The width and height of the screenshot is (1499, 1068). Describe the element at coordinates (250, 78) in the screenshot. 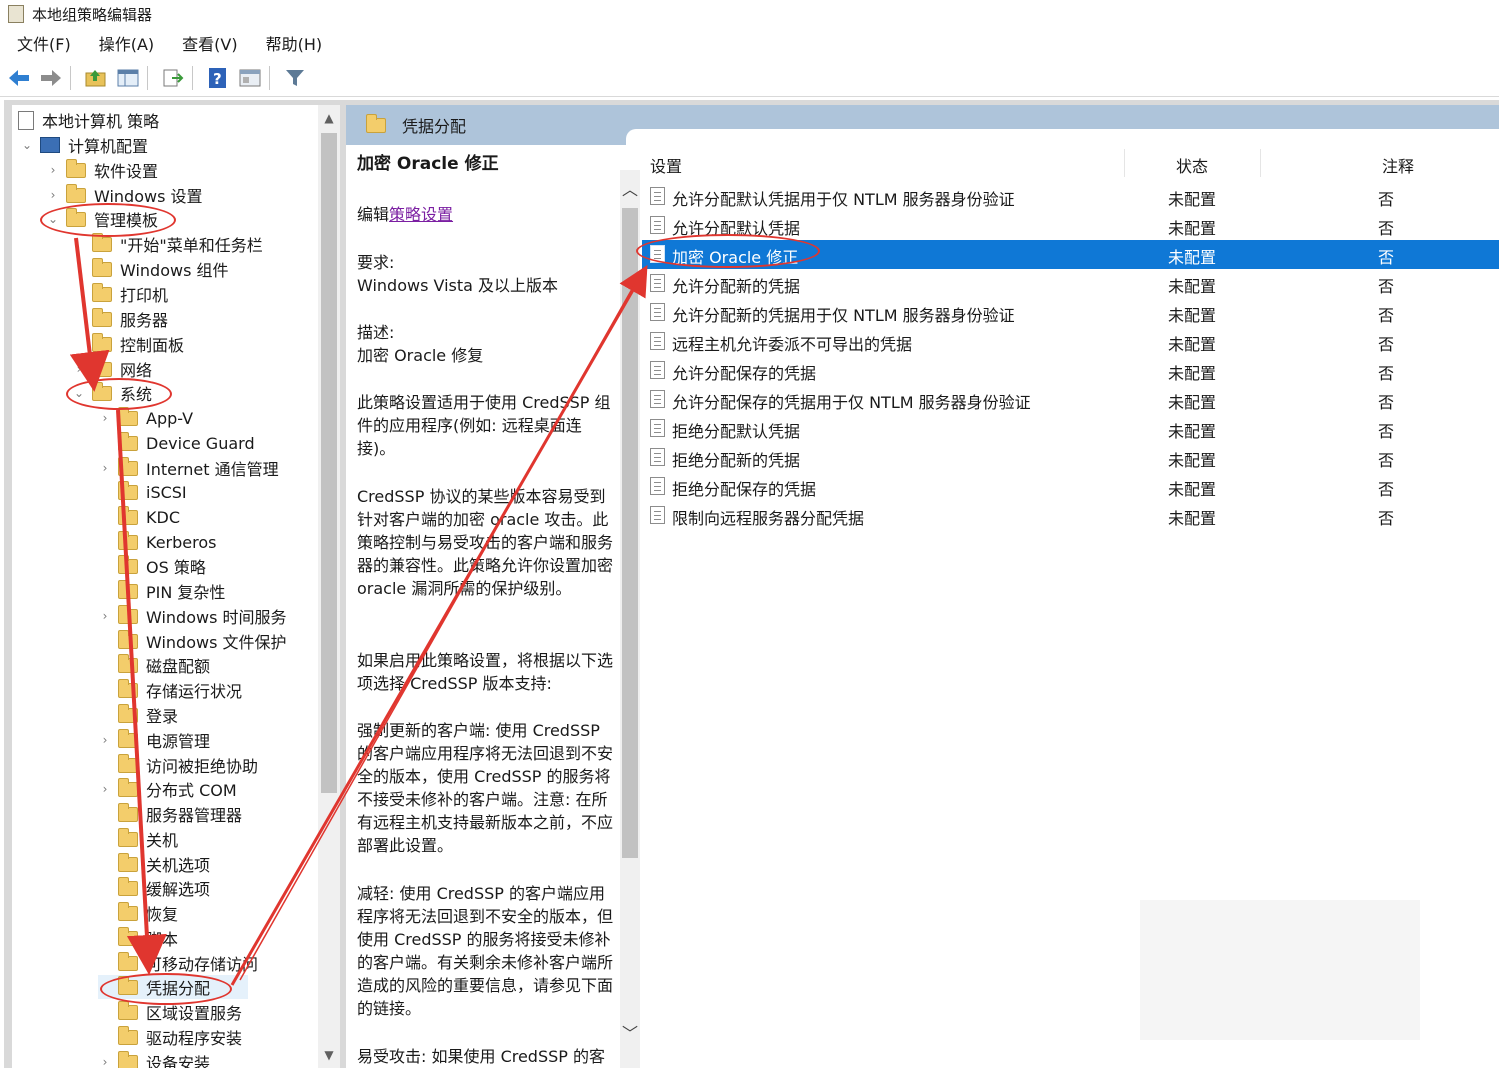

I see `properties-icon` at that location.